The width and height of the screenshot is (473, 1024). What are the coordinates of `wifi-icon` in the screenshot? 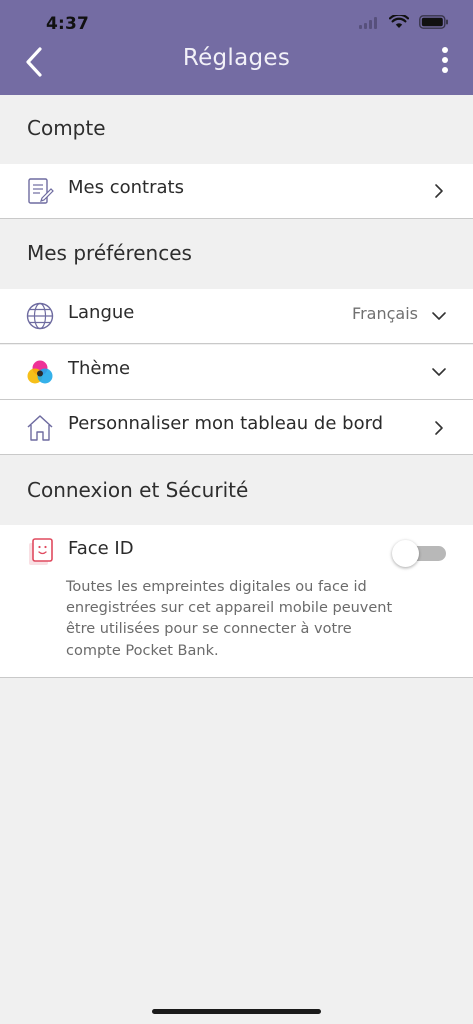 It's located at (399, 23).